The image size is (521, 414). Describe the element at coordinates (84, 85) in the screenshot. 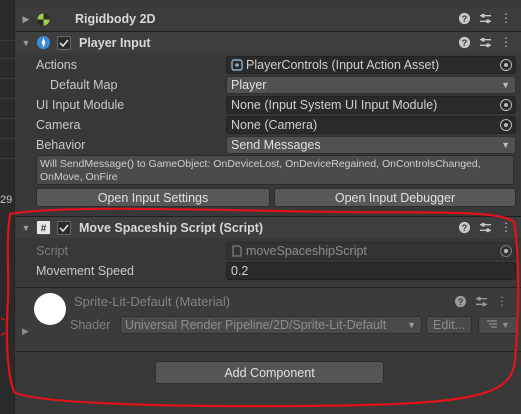

I see `default-map-label: Default Map` at that location.